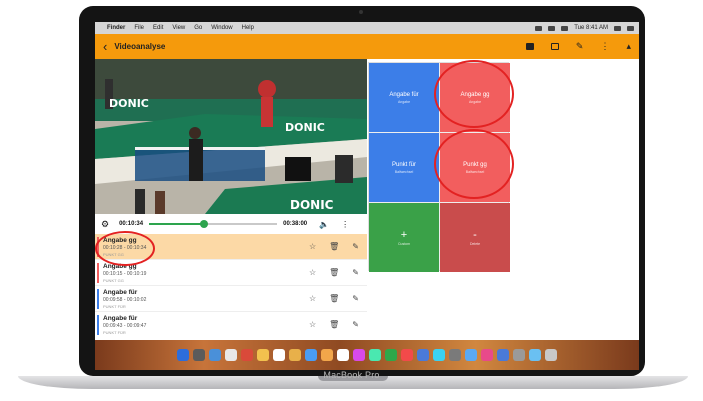  I want to click on tile-button: + Custom, so click(404, 237).